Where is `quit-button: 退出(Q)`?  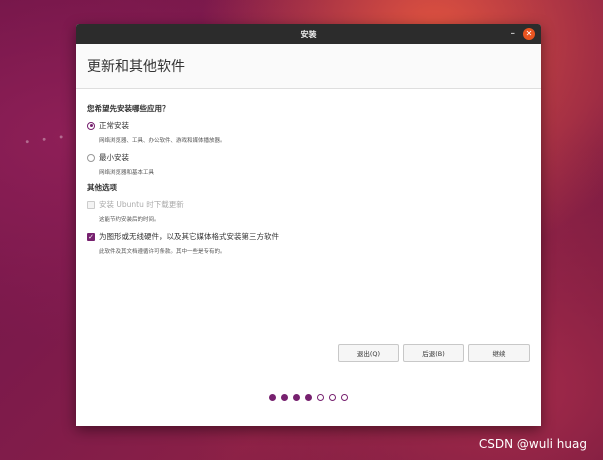 quit-button: 退出(Q) is located at coordinates (368, 353).